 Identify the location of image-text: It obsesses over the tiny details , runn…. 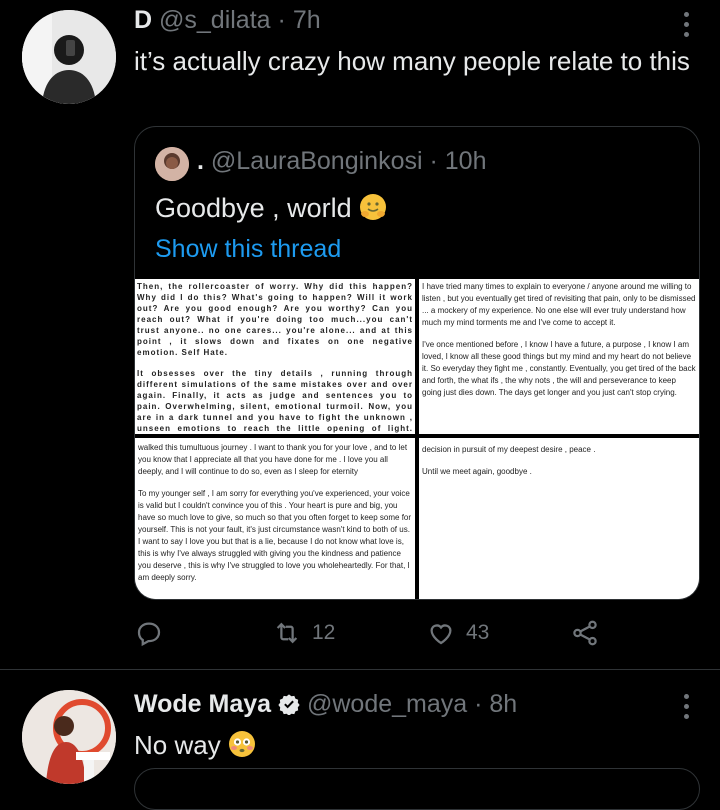
(275, 401).